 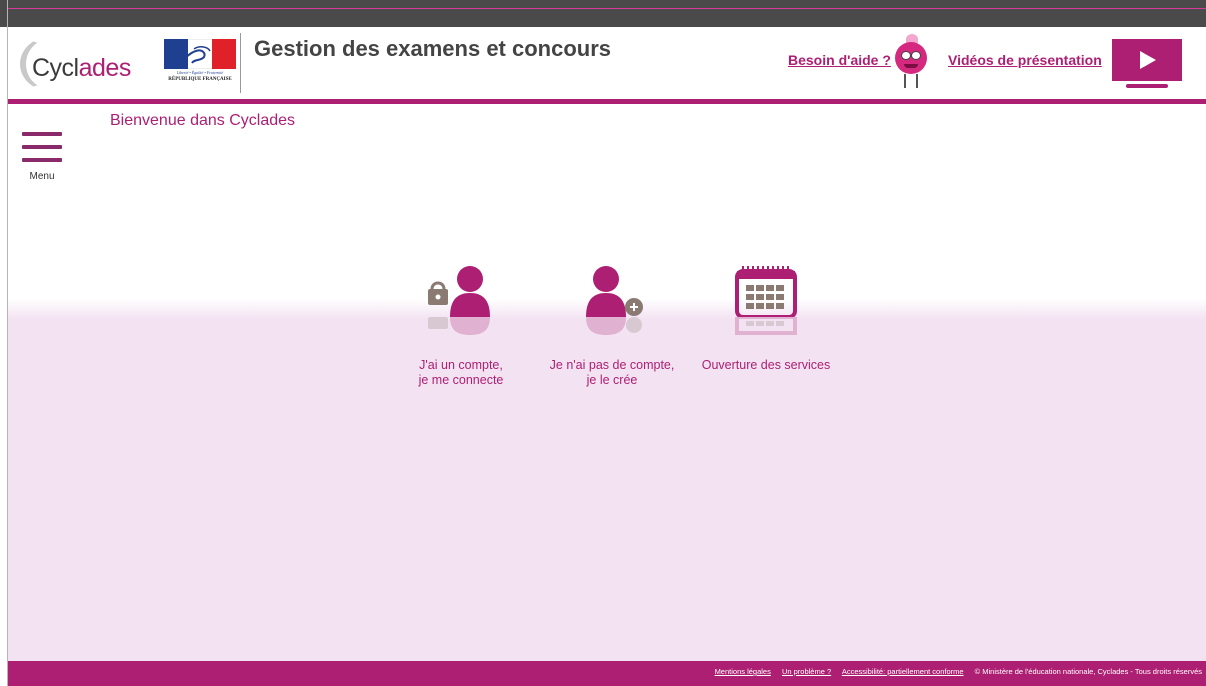 What do you see at coordinates (603, 13) in the screenshot?
I see `top-bar` at bounding box center [603, 13].